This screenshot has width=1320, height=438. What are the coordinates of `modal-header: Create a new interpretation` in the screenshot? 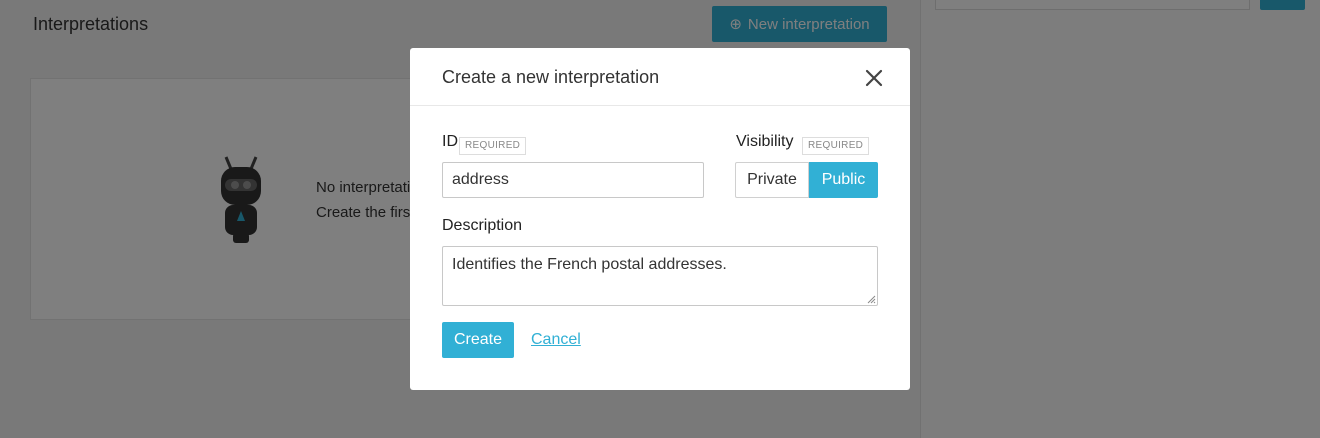 It's located at (660, 77).